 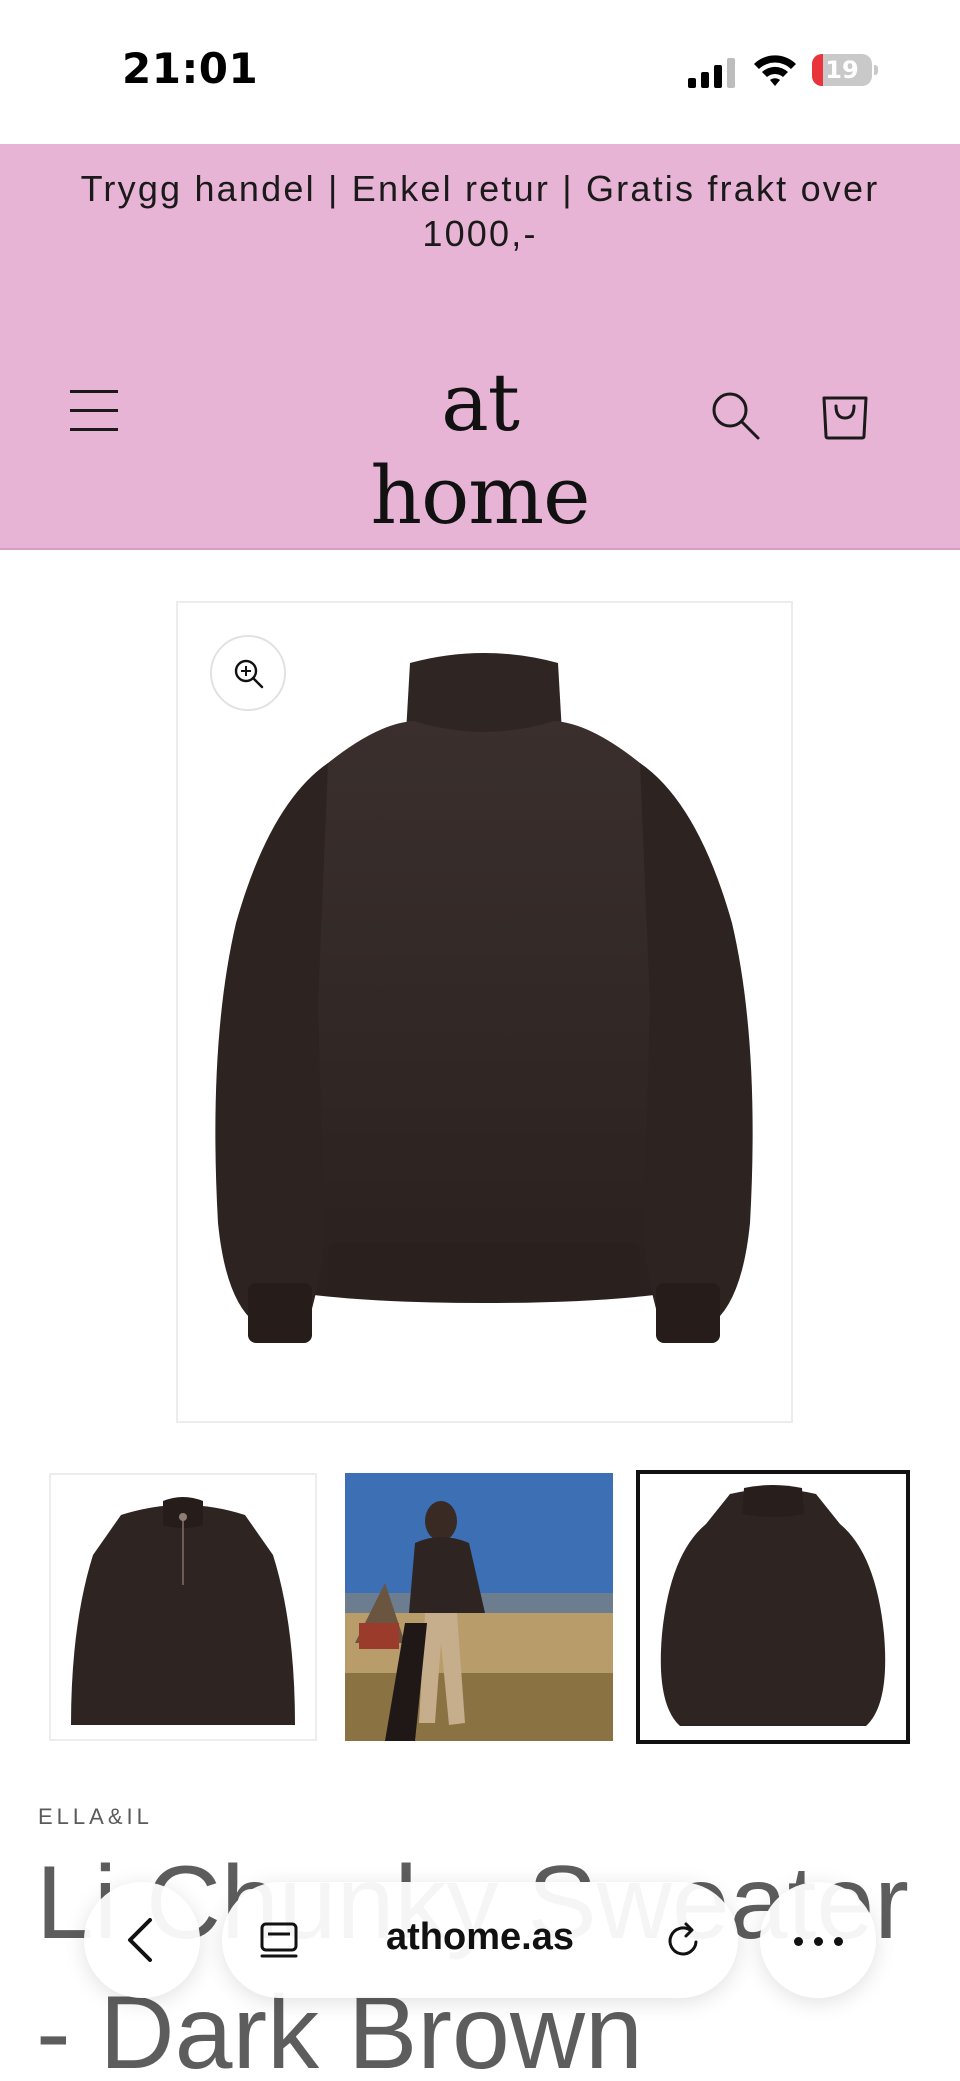 I want to click on store-logo: at home, so click(x=480, y=449).